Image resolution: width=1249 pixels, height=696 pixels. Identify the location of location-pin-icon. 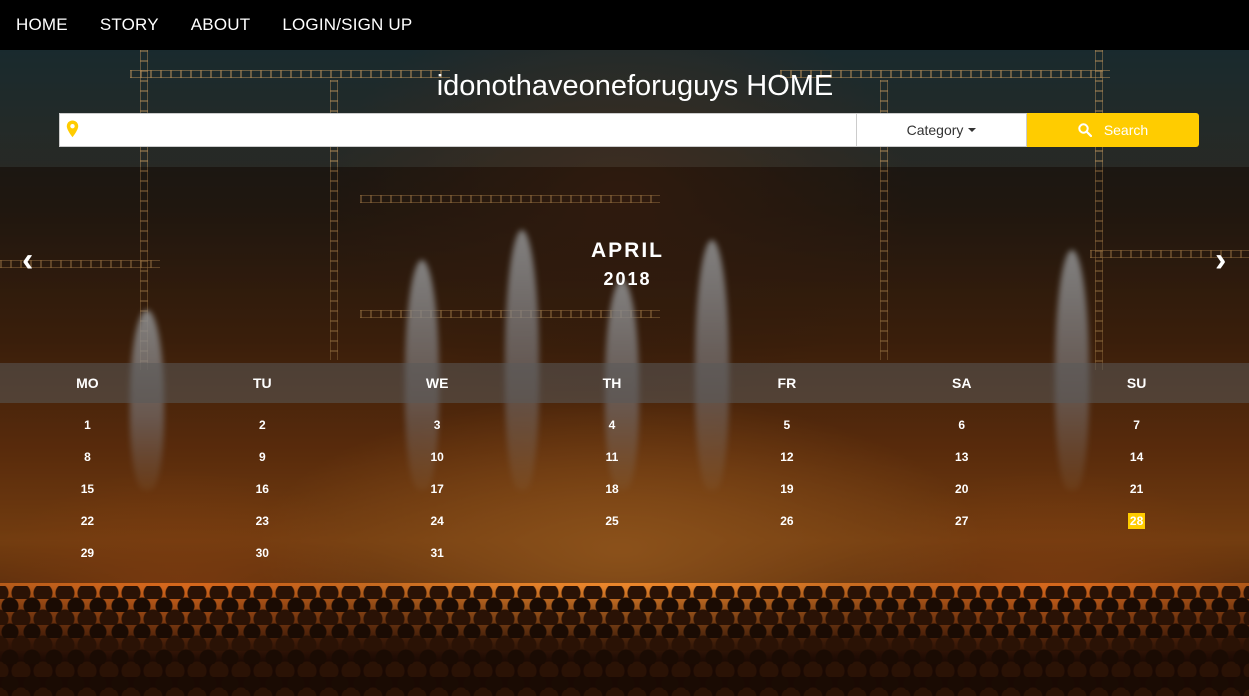
(72, 129).